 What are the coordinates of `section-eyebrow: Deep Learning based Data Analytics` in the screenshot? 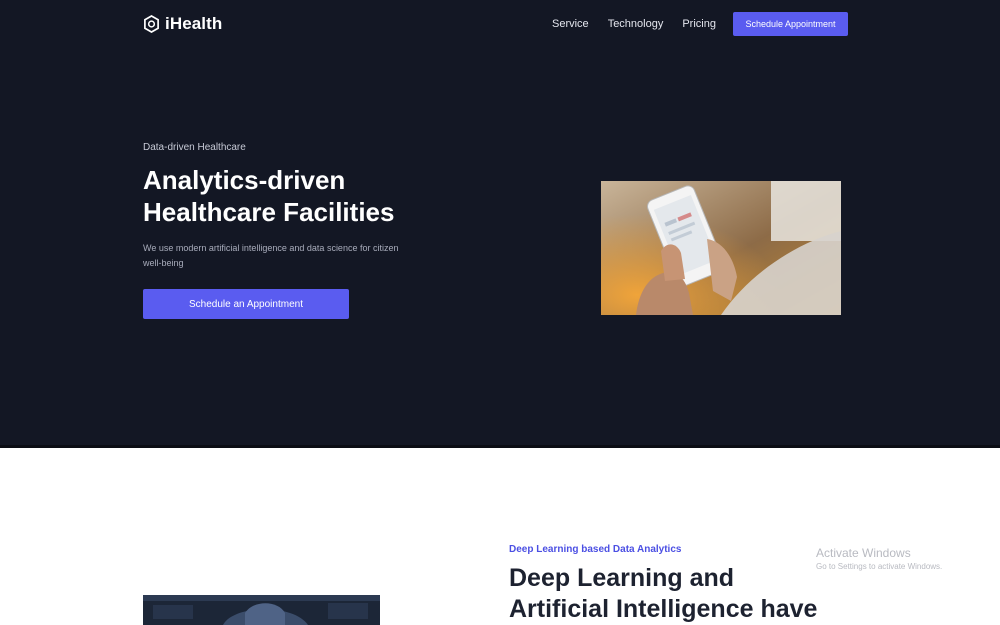 It's located at (595, 549).